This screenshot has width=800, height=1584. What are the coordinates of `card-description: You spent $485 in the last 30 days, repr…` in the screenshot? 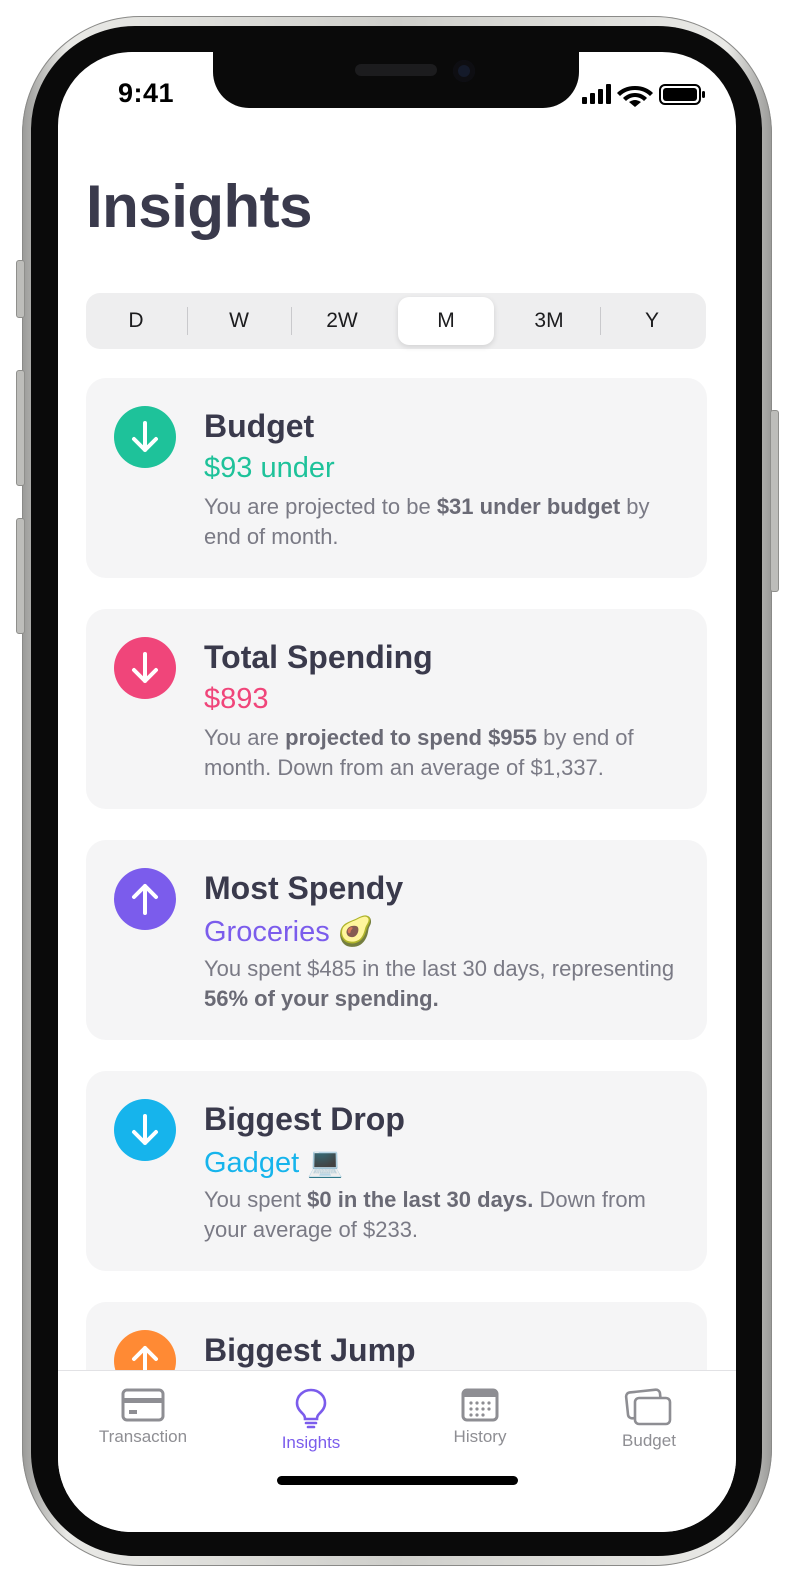 It's located at (439, 983).